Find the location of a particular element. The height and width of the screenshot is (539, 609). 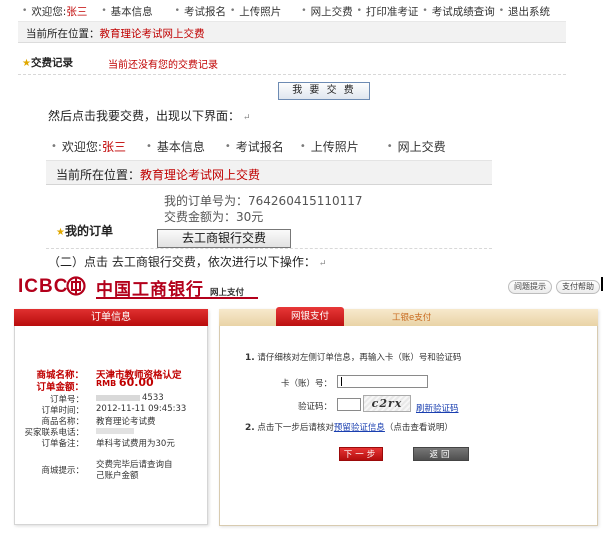

order-no-value: 4533 is located at coordinates (130, 398).